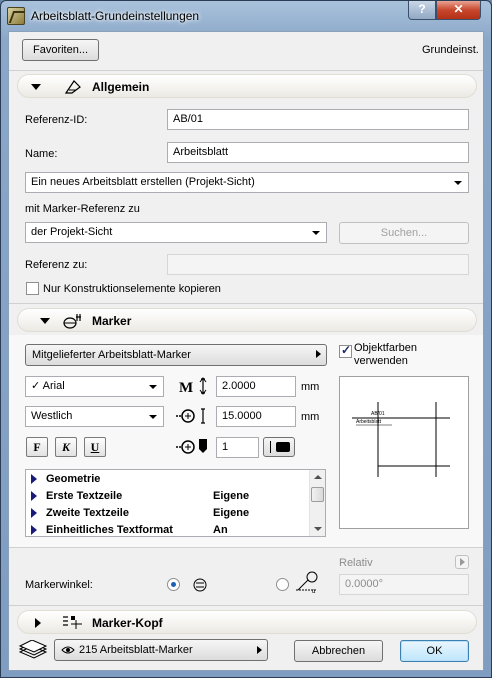 The height and width of the screenshot is (678, 492). What do you see at coordinates (247, 320) in the screenshot?
I see `section-marker-header: Marker` at bounding box center [247, 320].